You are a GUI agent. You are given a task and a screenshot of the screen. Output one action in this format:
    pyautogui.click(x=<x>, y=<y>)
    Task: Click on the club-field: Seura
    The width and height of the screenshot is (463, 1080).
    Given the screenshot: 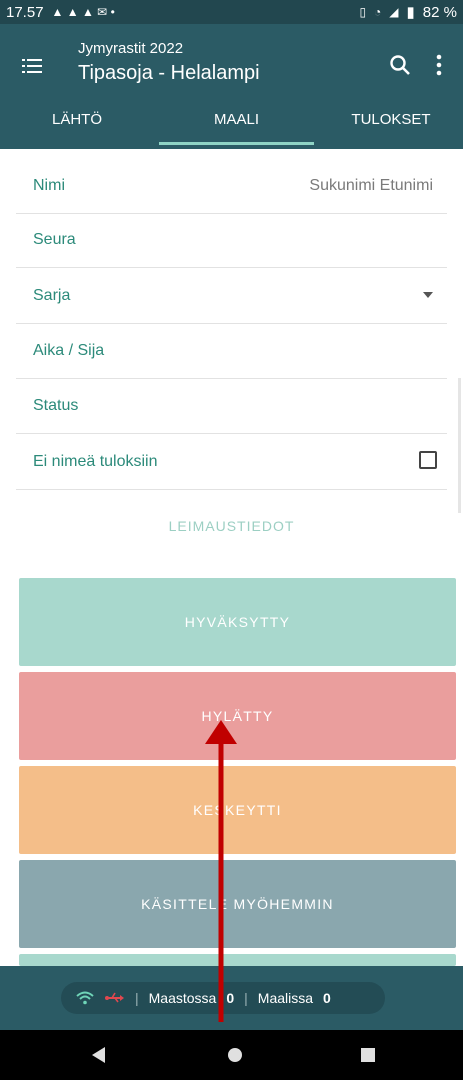 What is the action you would take?
    pyautogui.click(x=231, y=241)
    